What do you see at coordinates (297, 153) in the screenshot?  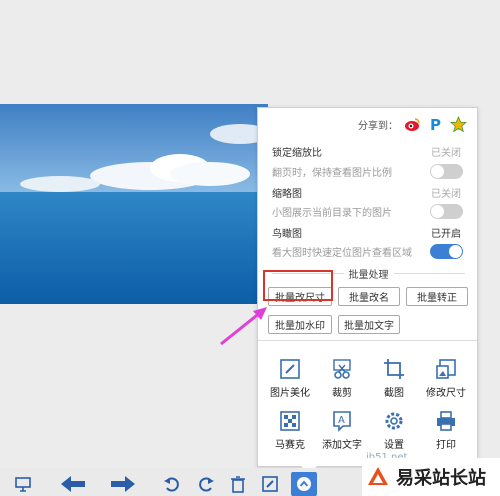 I see `setting-title: 锁定缩放比` at bounding box center [297, 153].